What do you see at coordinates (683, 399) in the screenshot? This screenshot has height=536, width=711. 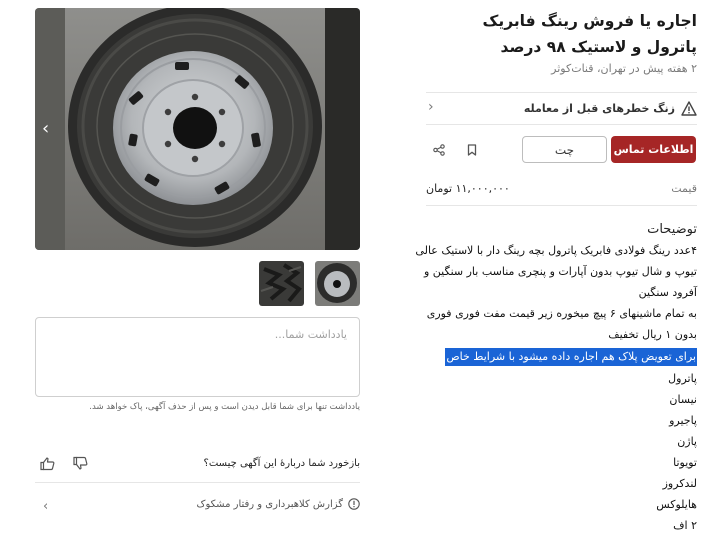 I see `description-line: نیسان` at bounding box center [683, 399].